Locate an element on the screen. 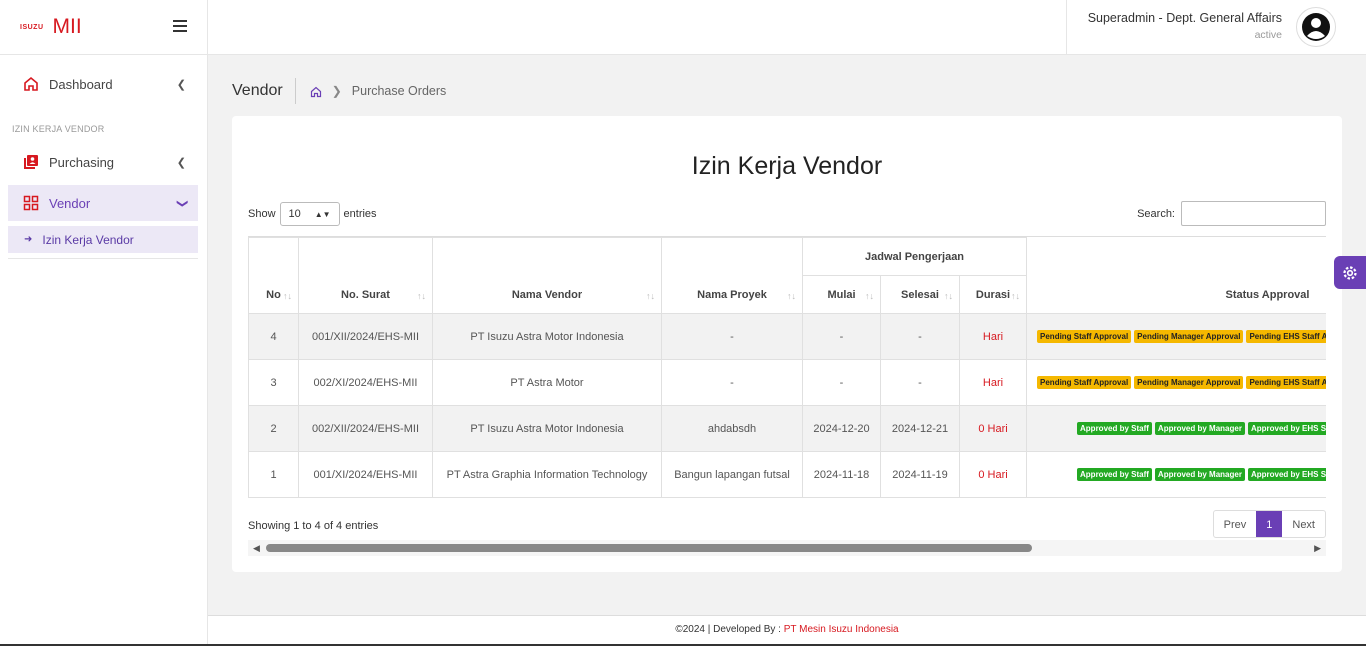  col-header-nama-vendor: Nama Vendor ↑↓ is located at coordinates (547, 275).